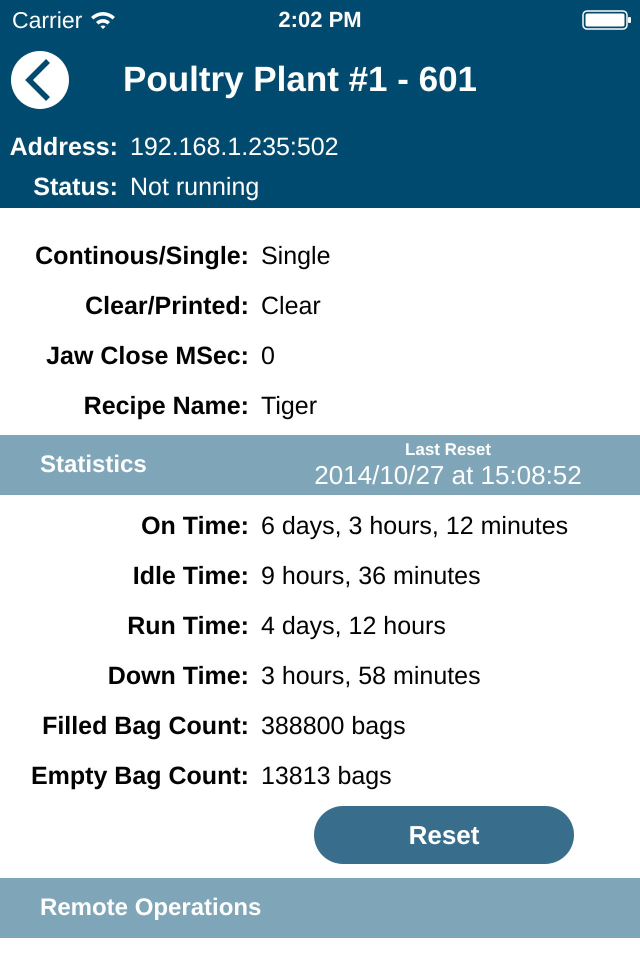  What do you see at coordinates (165, 406) in the screenshot?
I see `field-label: Recipe Name:` at bounding box center [165, 406].